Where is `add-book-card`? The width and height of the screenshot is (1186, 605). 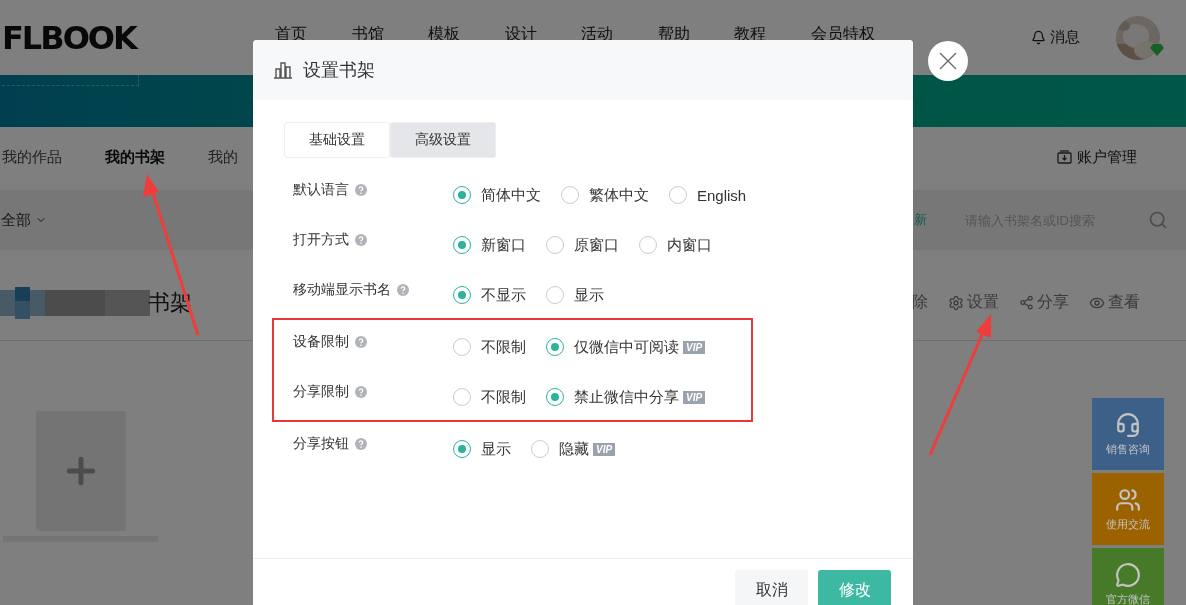
add-book-card is located at coordinates (81, 471).